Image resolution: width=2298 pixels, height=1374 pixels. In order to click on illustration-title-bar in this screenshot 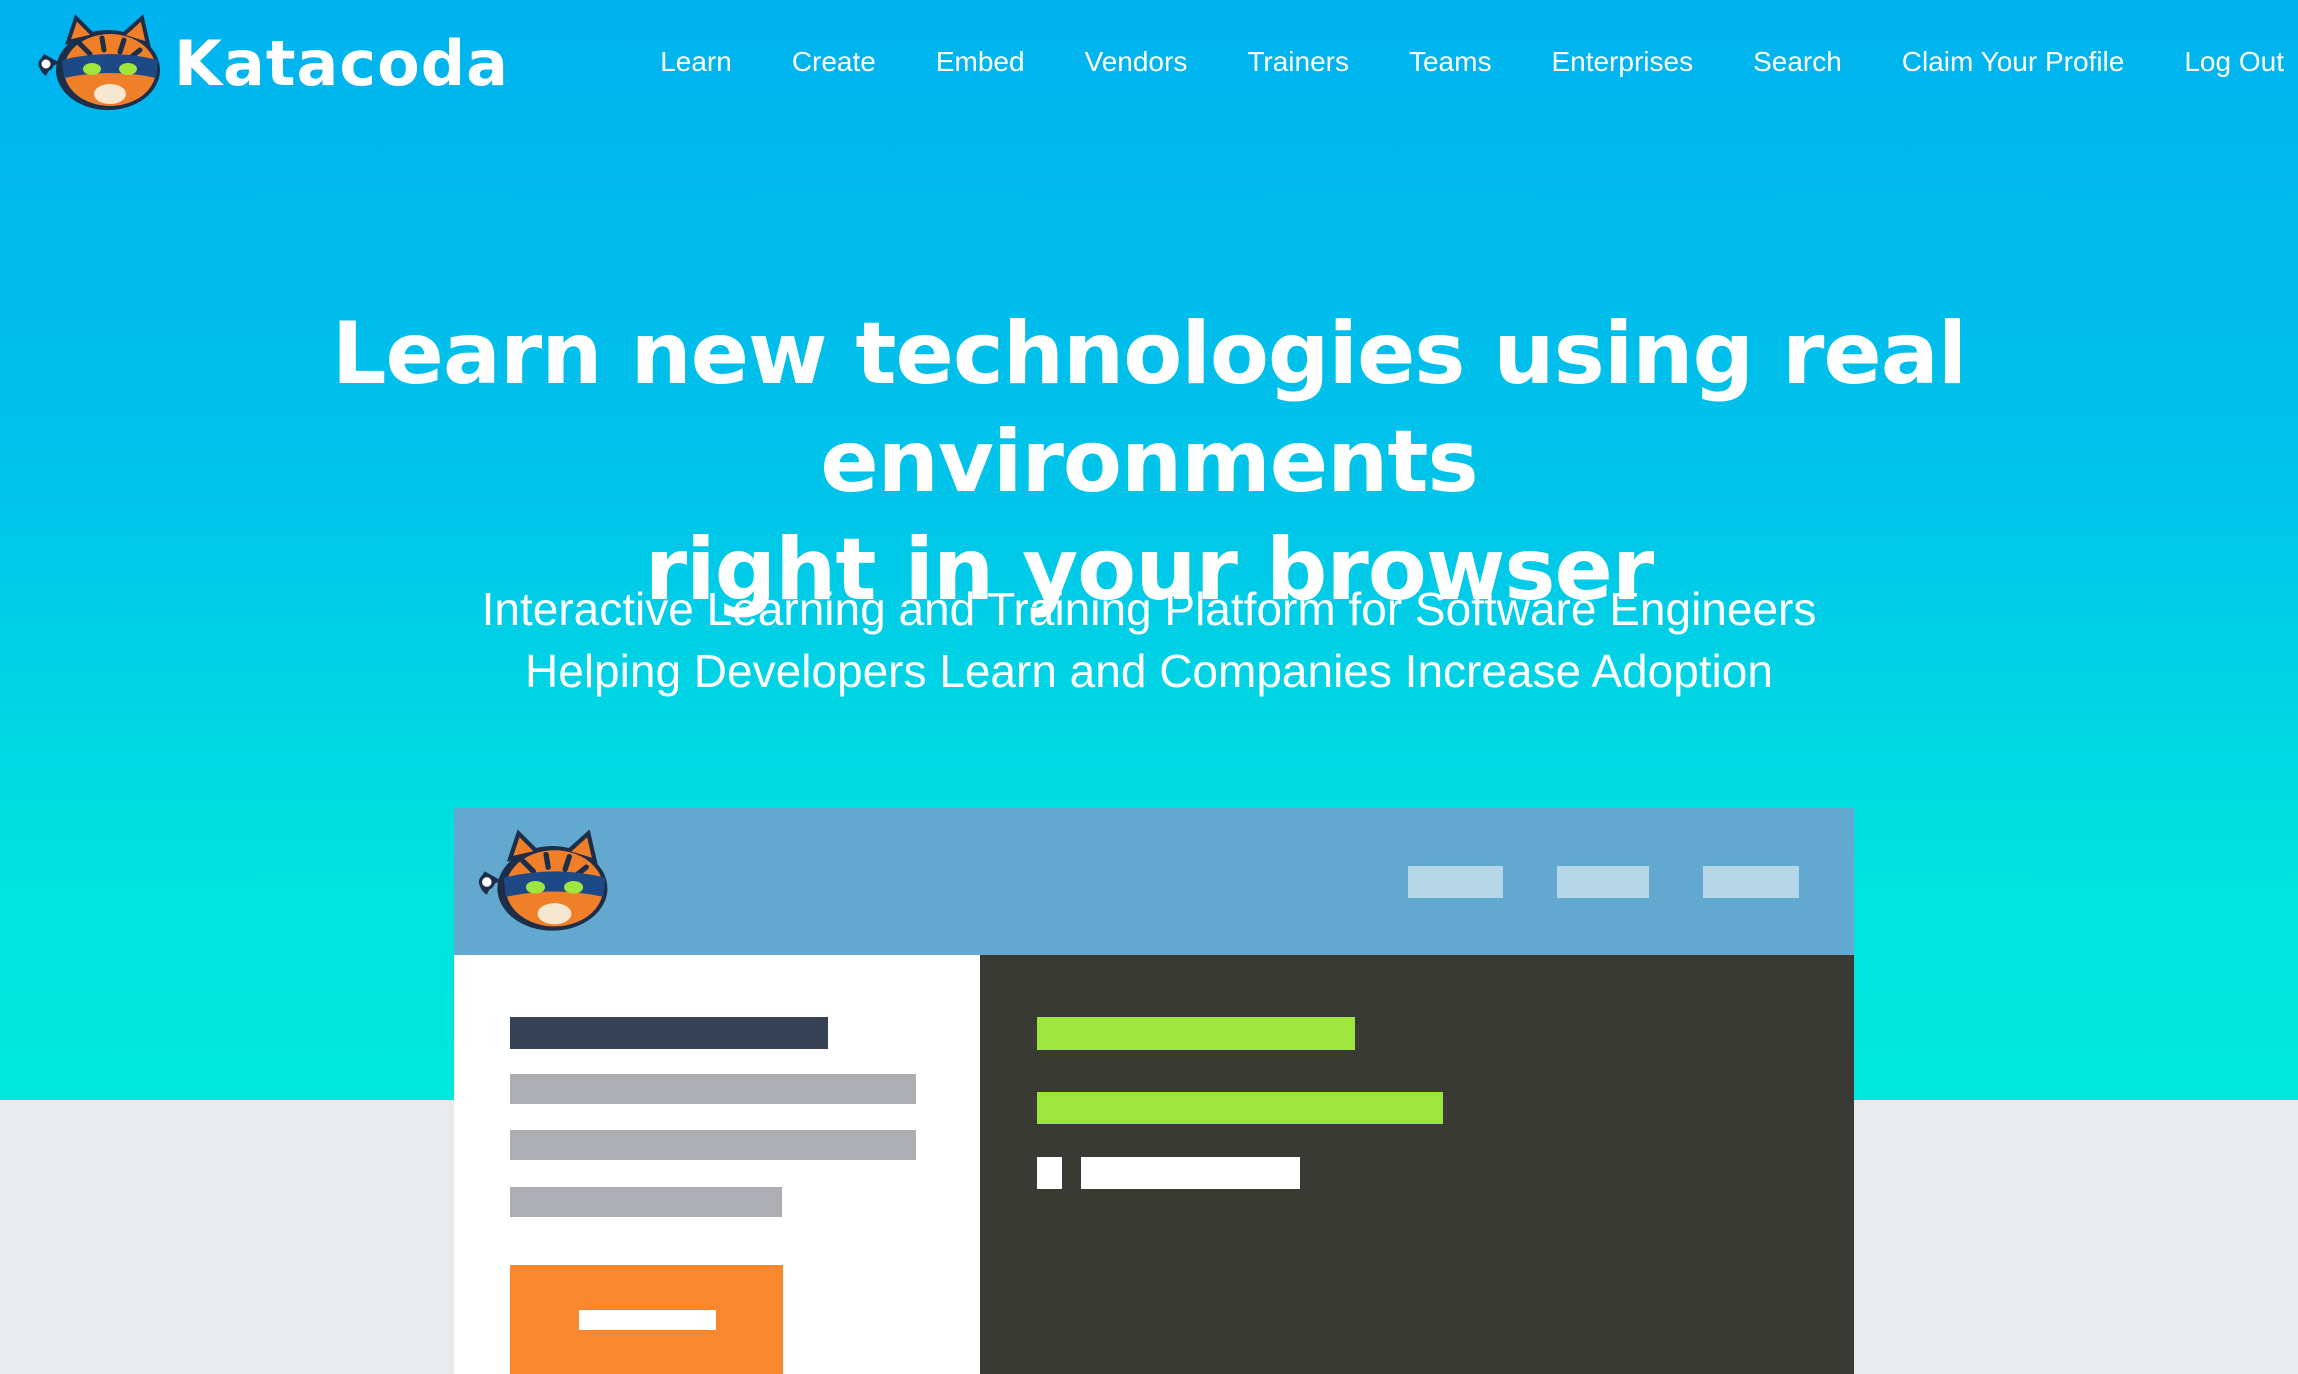, I will do `click(669, 1033)`.